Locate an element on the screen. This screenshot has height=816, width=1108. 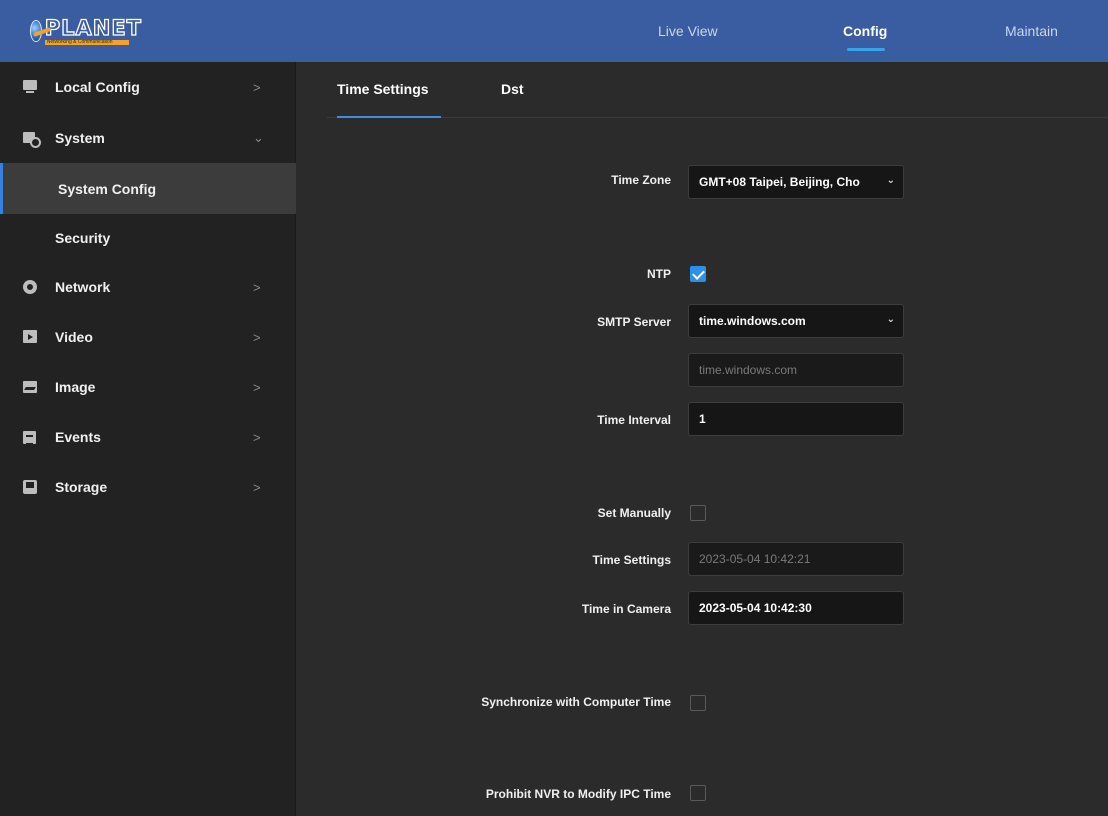
time-zone-select: GMT+08 Taipei, Beijing, Cho ⌄ is located at coordinates (796, 182).